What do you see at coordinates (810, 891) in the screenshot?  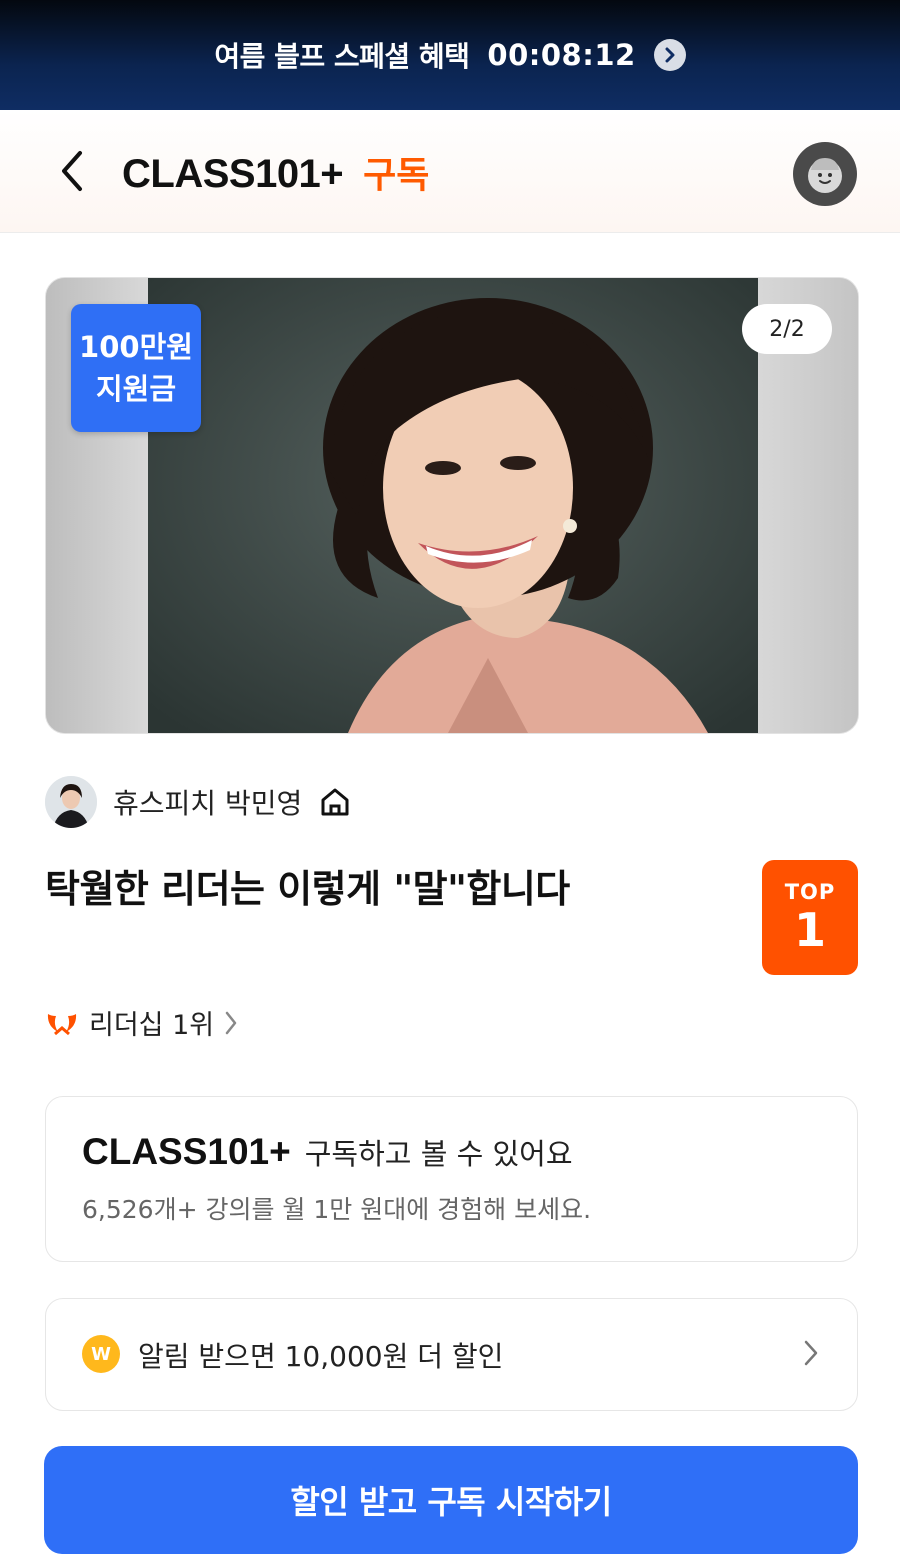 I see `top-badge-label: TOP` at bounding box center [810, 891].